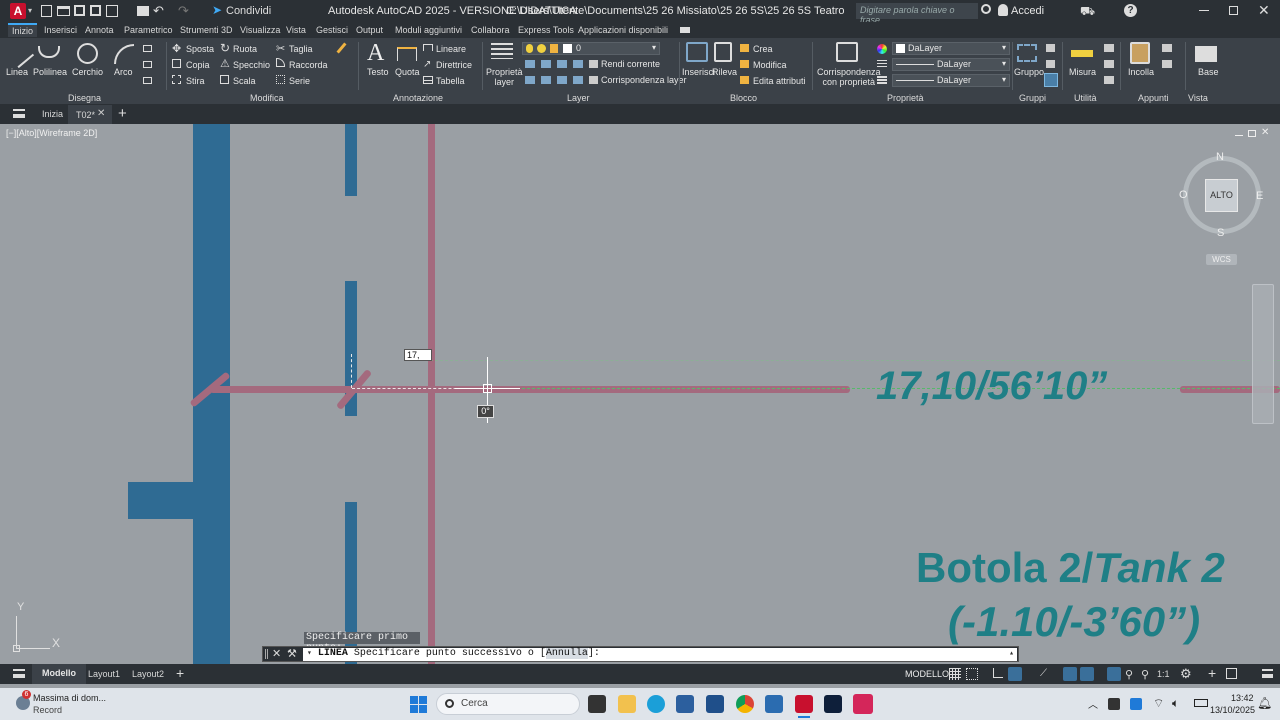  Describe the element at coordinates (124, 54) in the screenshot. I see `arc-icon` at that location.